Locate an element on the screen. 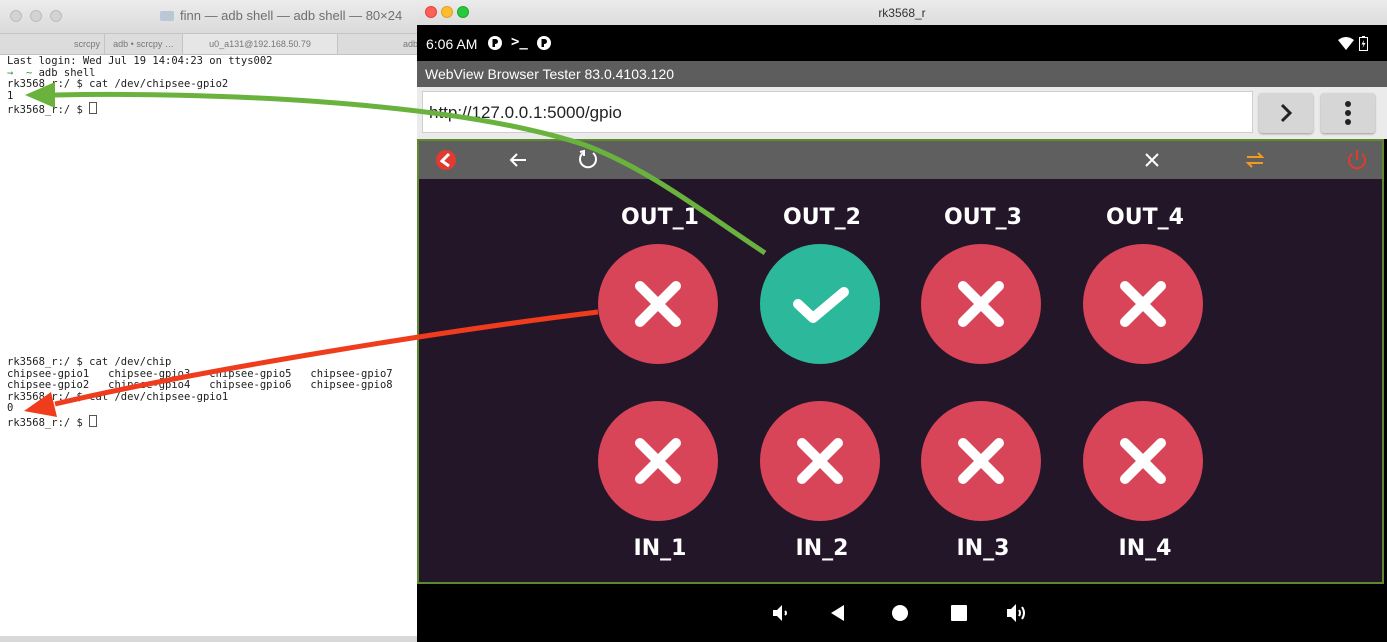 This screenshot has height=642, width=1387. power-icon is located at coordinates (1357, 160).